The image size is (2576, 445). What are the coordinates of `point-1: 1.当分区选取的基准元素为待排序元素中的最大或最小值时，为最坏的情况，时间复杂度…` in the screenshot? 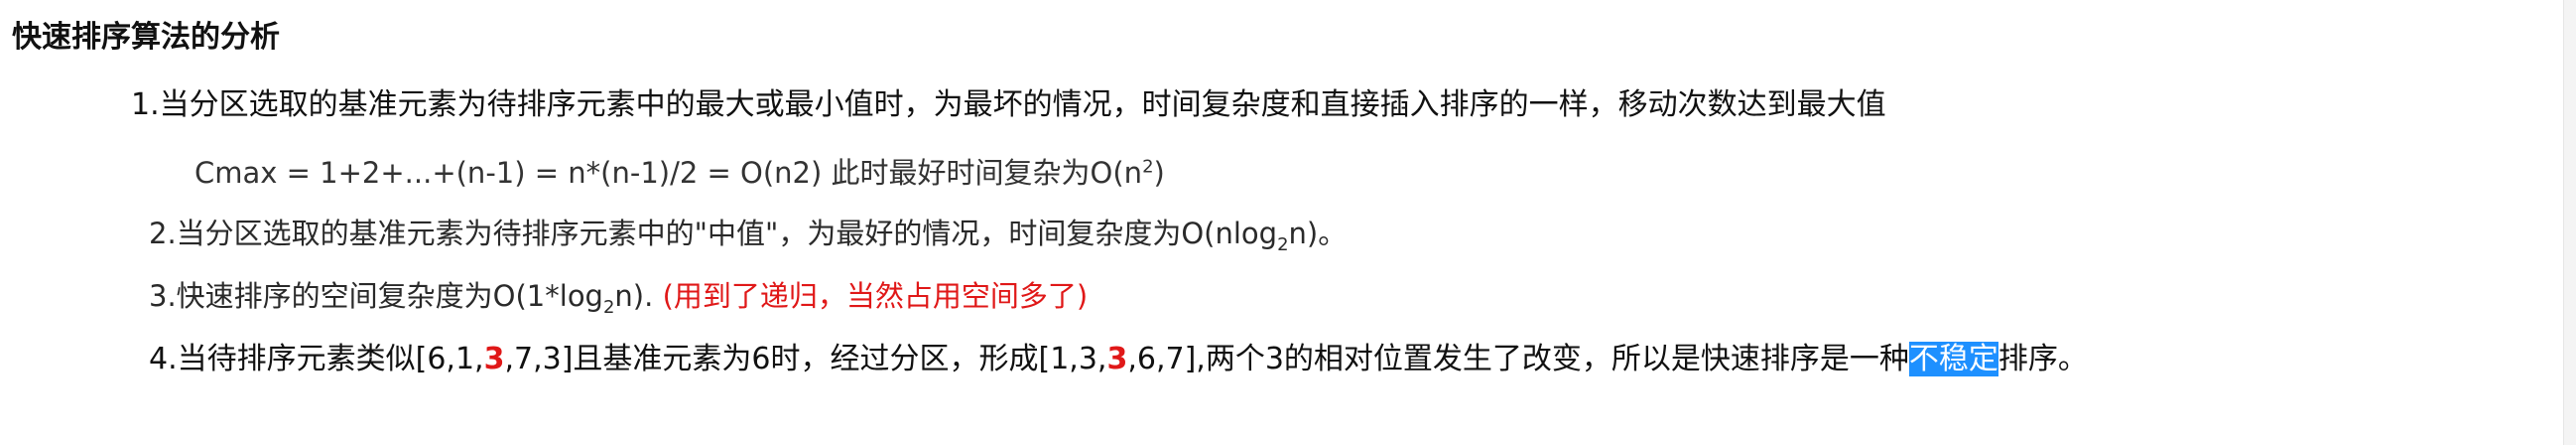 It's located at (1009, 104).